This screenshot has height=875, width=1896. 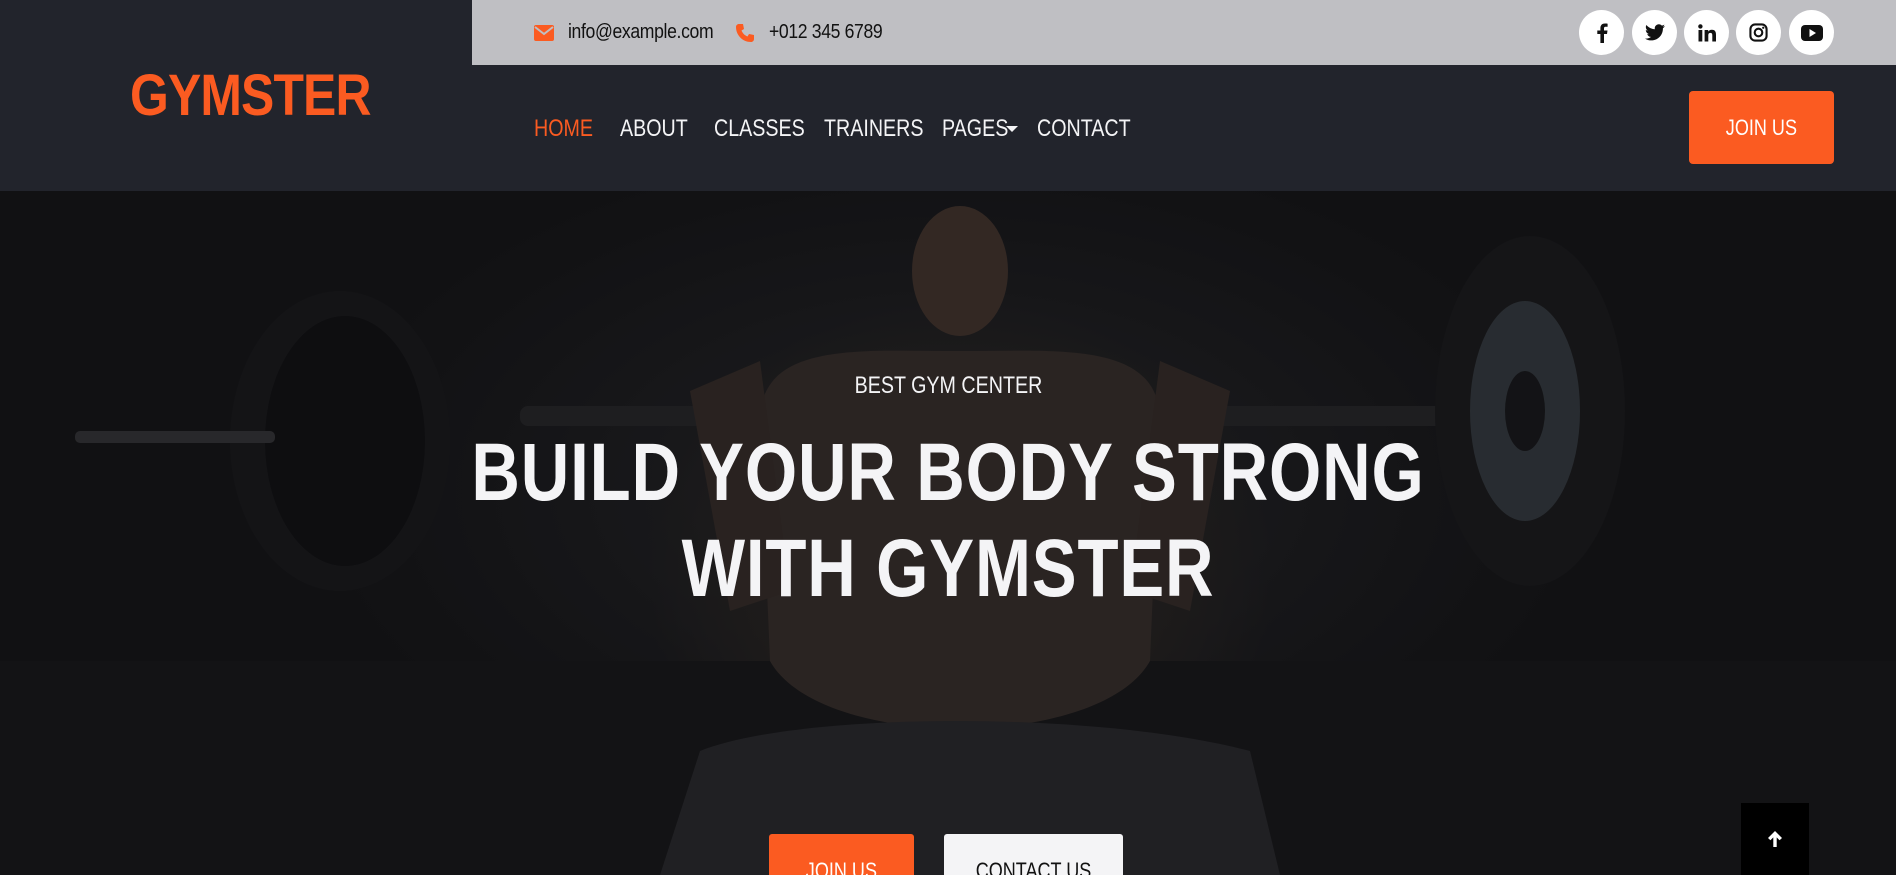 What do you see at coordinates (1033, 854) in the screenshot?
I see `hero-contact-us-button: CONTACT US` at bounding box center [1033, 854].